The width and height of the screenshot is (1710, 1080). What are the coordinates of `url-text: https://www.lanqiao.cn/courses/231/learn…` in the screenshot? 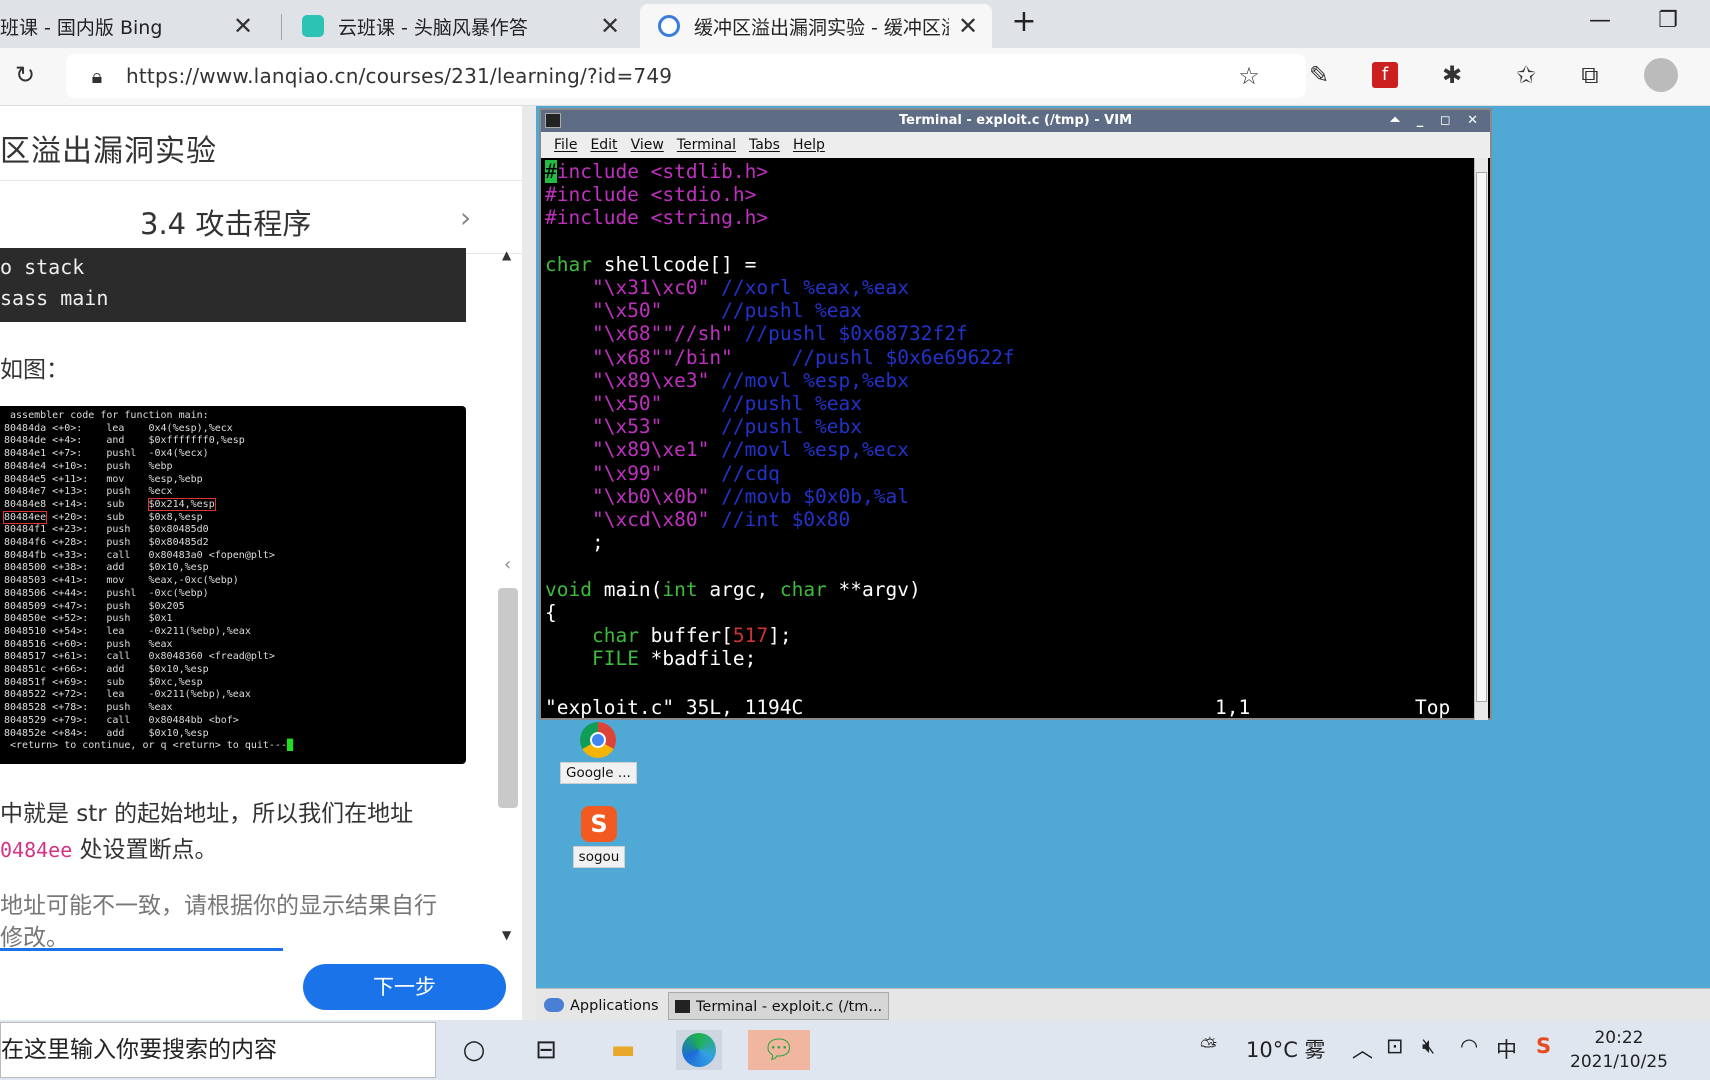 It's located at (399, 76).